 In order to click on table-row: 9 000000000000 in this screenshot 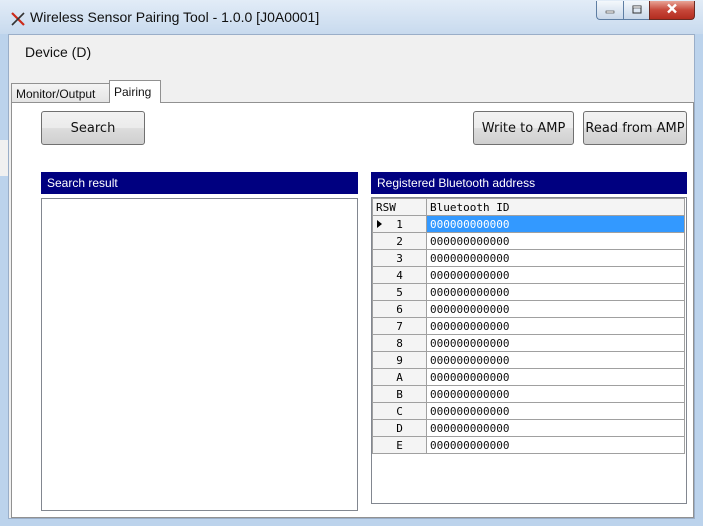, I will do `click(528, 360)`.